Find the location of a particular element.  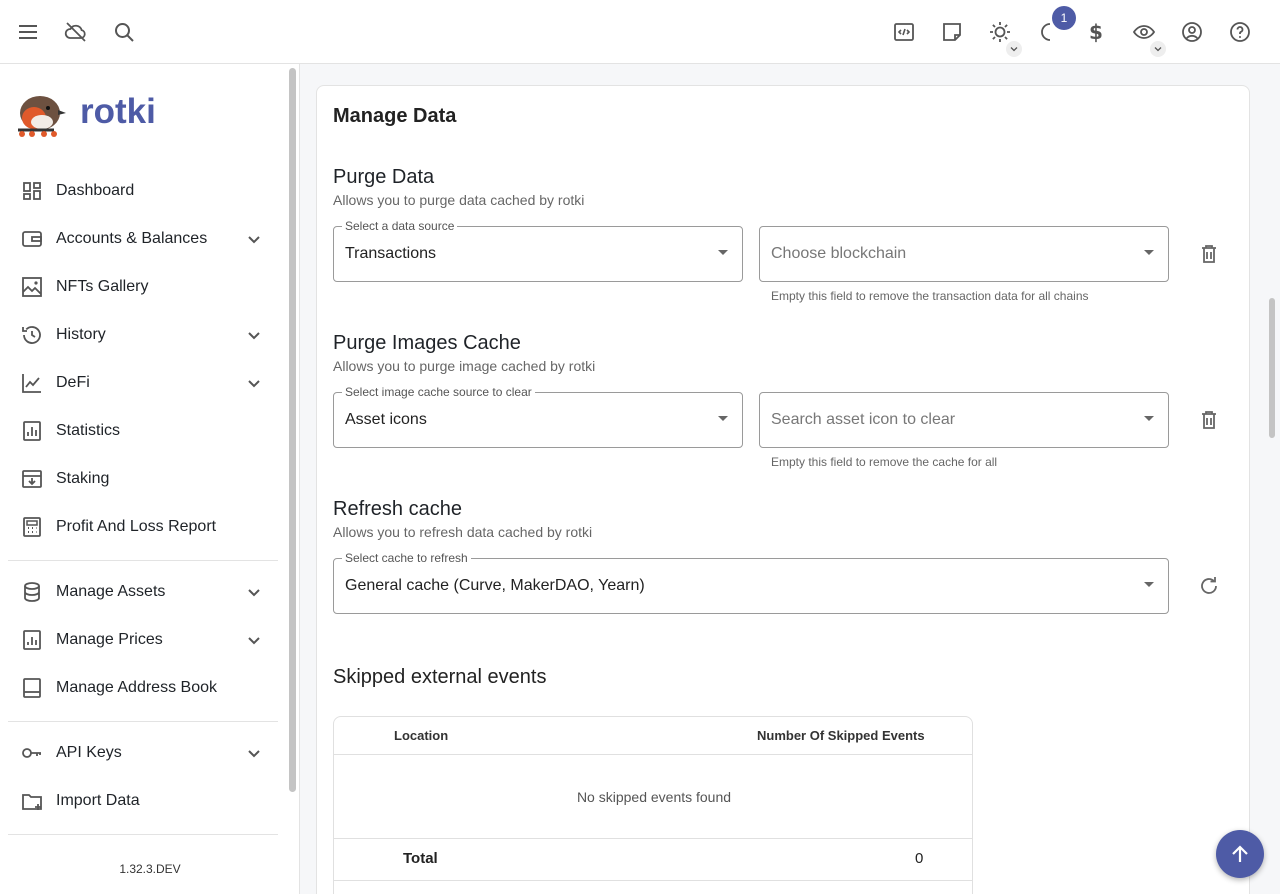

arrow-up-icon is located at coordinates (1240, 853).